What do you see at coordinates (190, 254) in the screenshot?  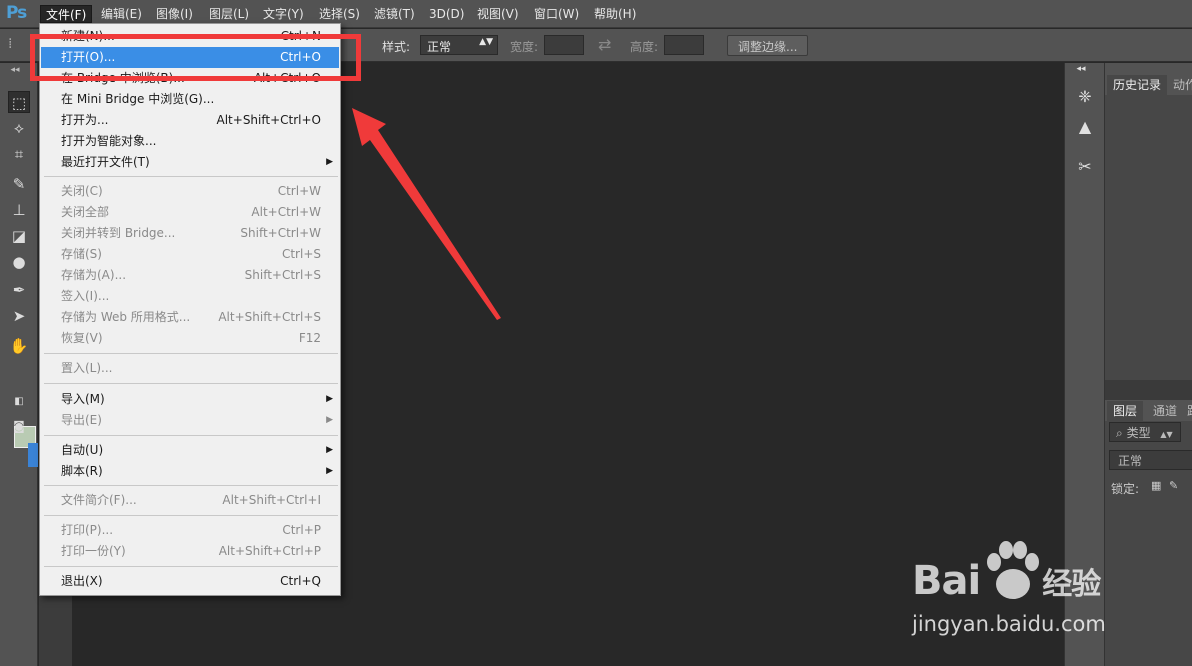 I see `menu-item-save: 存储(S) Ctrl+S` at bounding box center [190, 254].